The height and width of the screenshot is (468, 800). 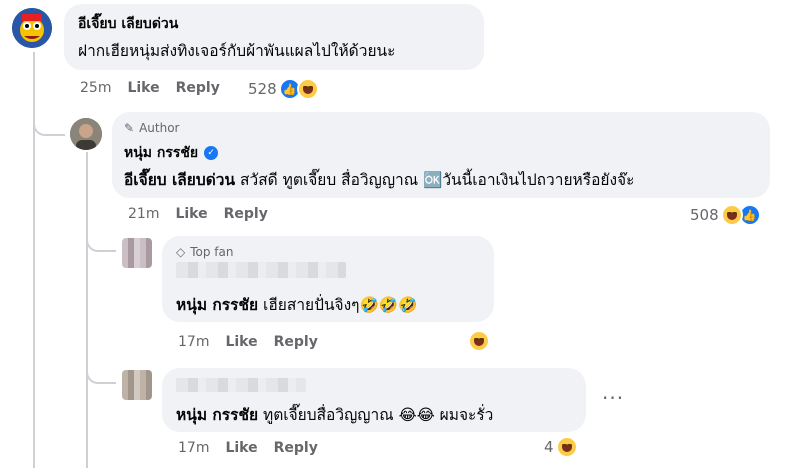 What do you see at coordinates (549, 447) in the screenshot?
I see `reaction-count: 4` at bounding box center [549, 447].